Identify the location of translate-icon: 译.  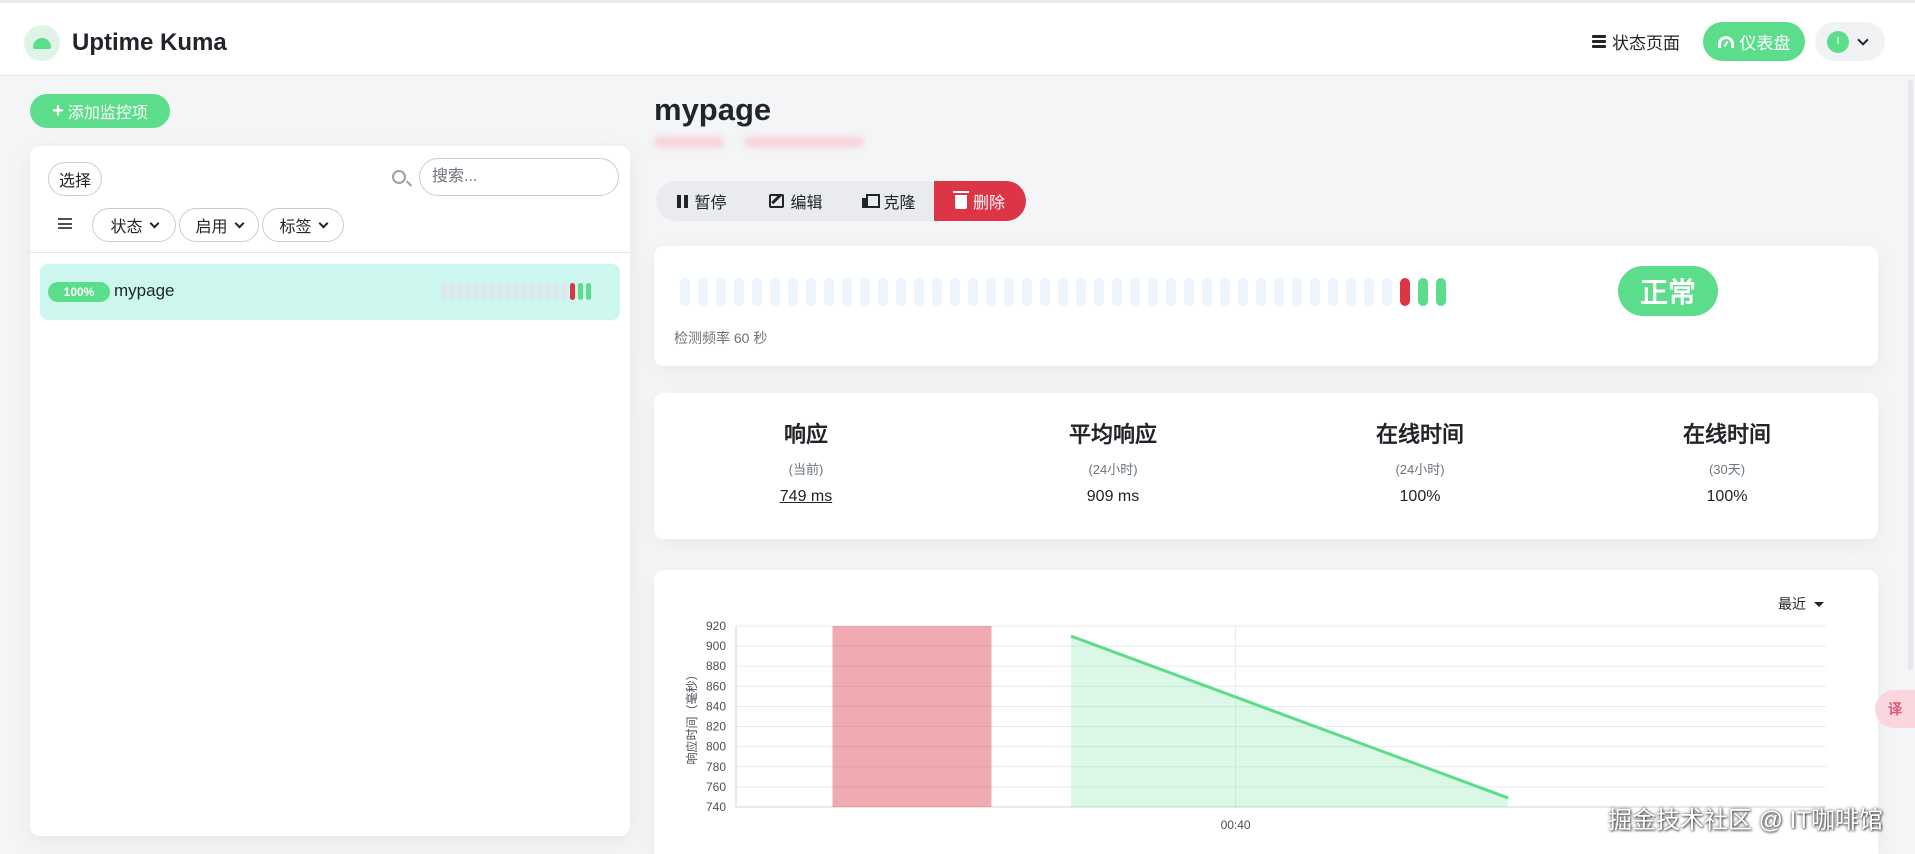
(1895, 709).